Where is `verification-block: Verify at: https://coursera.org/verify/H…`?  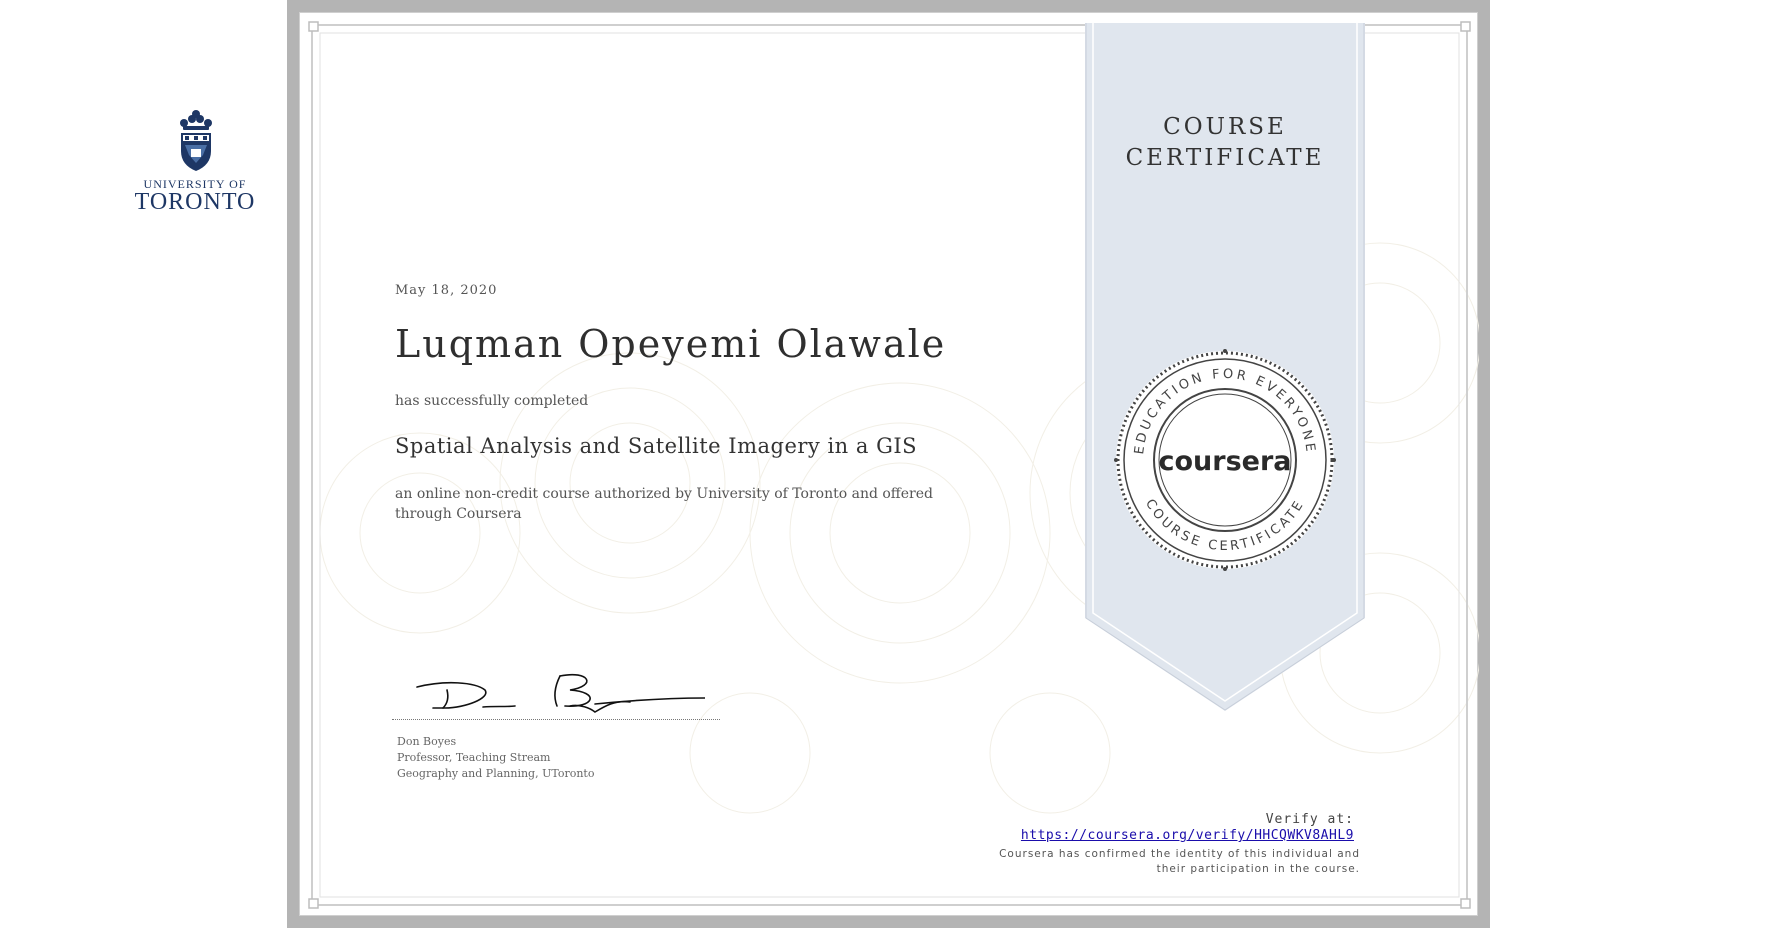
verification-block: Verify at: https://coursera.org/verify/H… is located at coordinates (1160, 827).